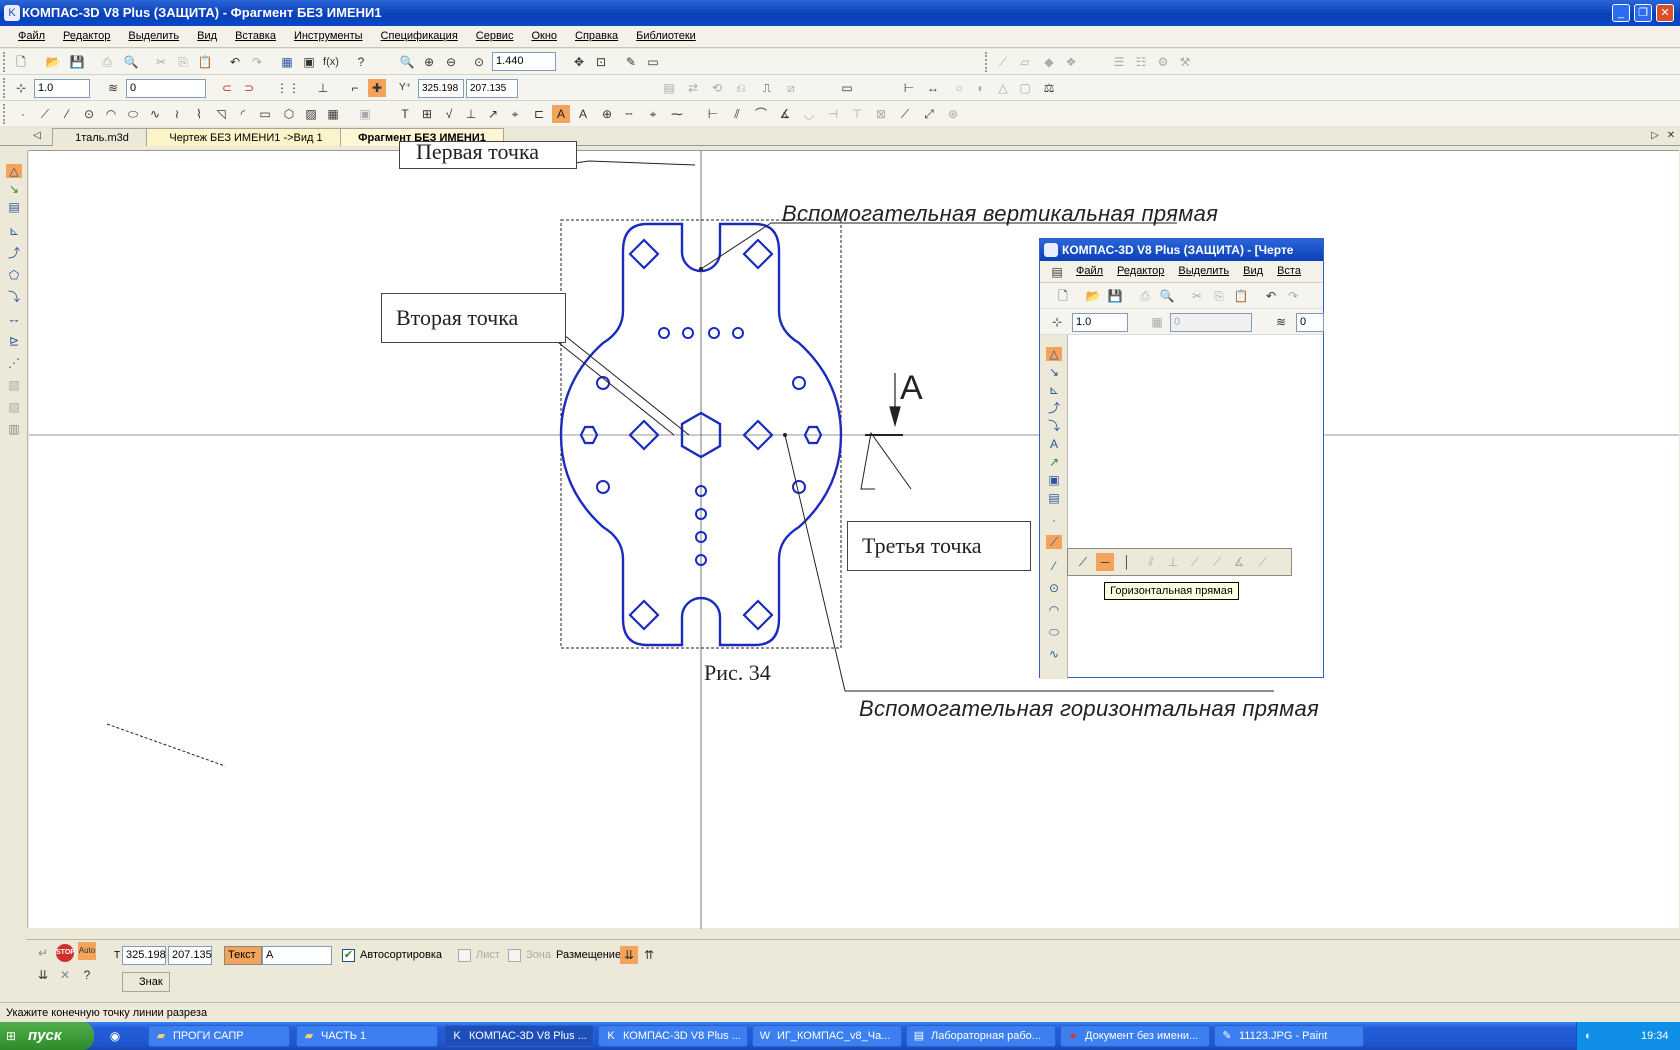 The image size is (1680, 1050). What do you see at coordinates (102, 137) in the screenshot?
I see `tab-part: 1таль.m3d` at bounding box center [102, 137].